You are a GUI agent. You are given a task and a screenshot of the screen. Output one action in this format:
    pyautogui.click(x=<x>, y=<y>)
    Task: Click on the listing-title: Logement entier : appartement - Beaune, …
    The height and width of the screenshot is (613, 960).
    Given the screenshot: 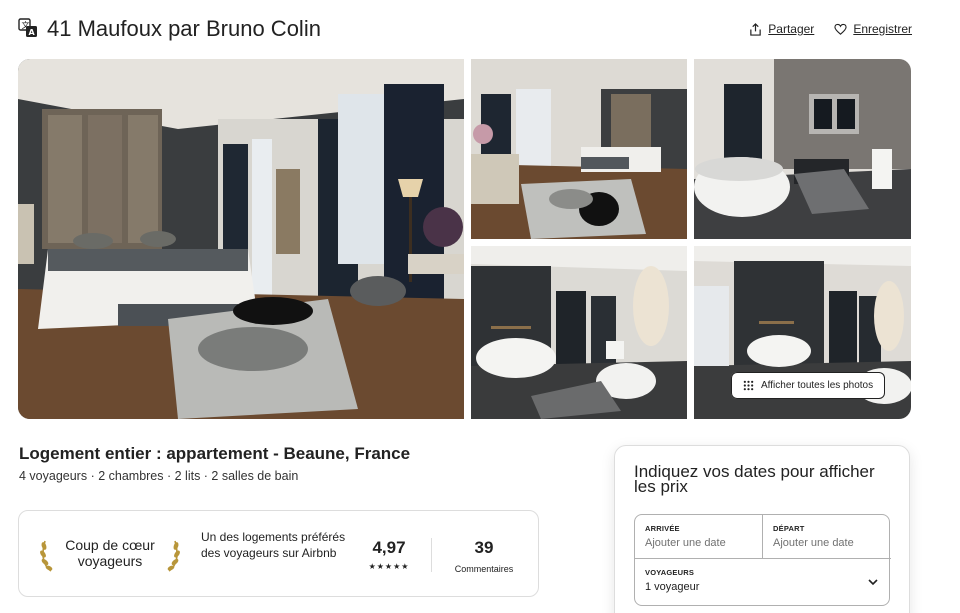 What is the action you would take?
    pyautogui.click(x=215, y=453)
    